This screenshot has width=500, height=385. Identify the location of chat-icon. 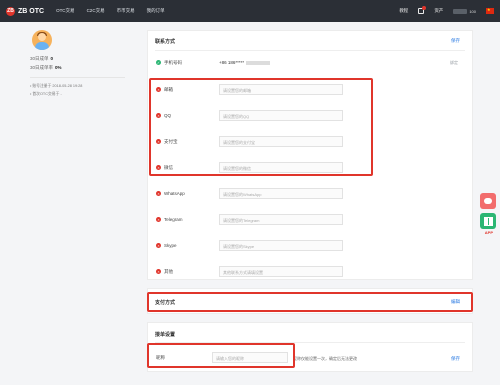
(488, 201).